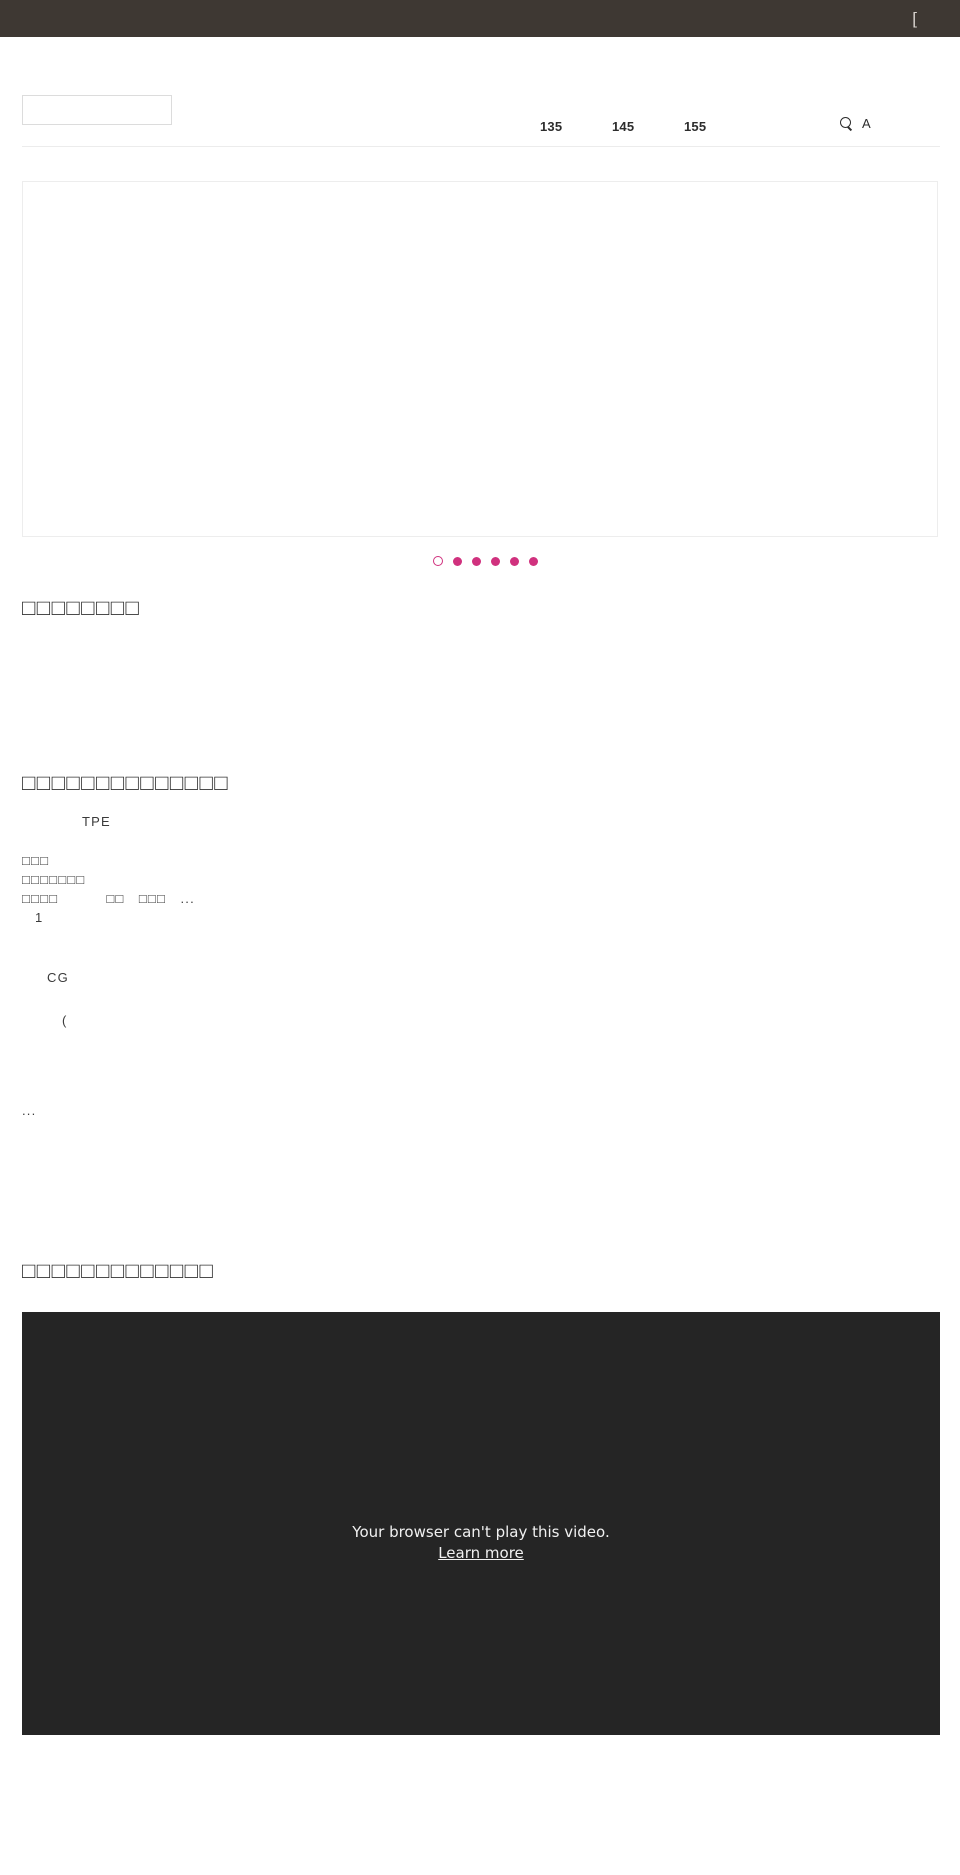  I want to click on video-learn-more-link: Learn more, so click(481, 1553).